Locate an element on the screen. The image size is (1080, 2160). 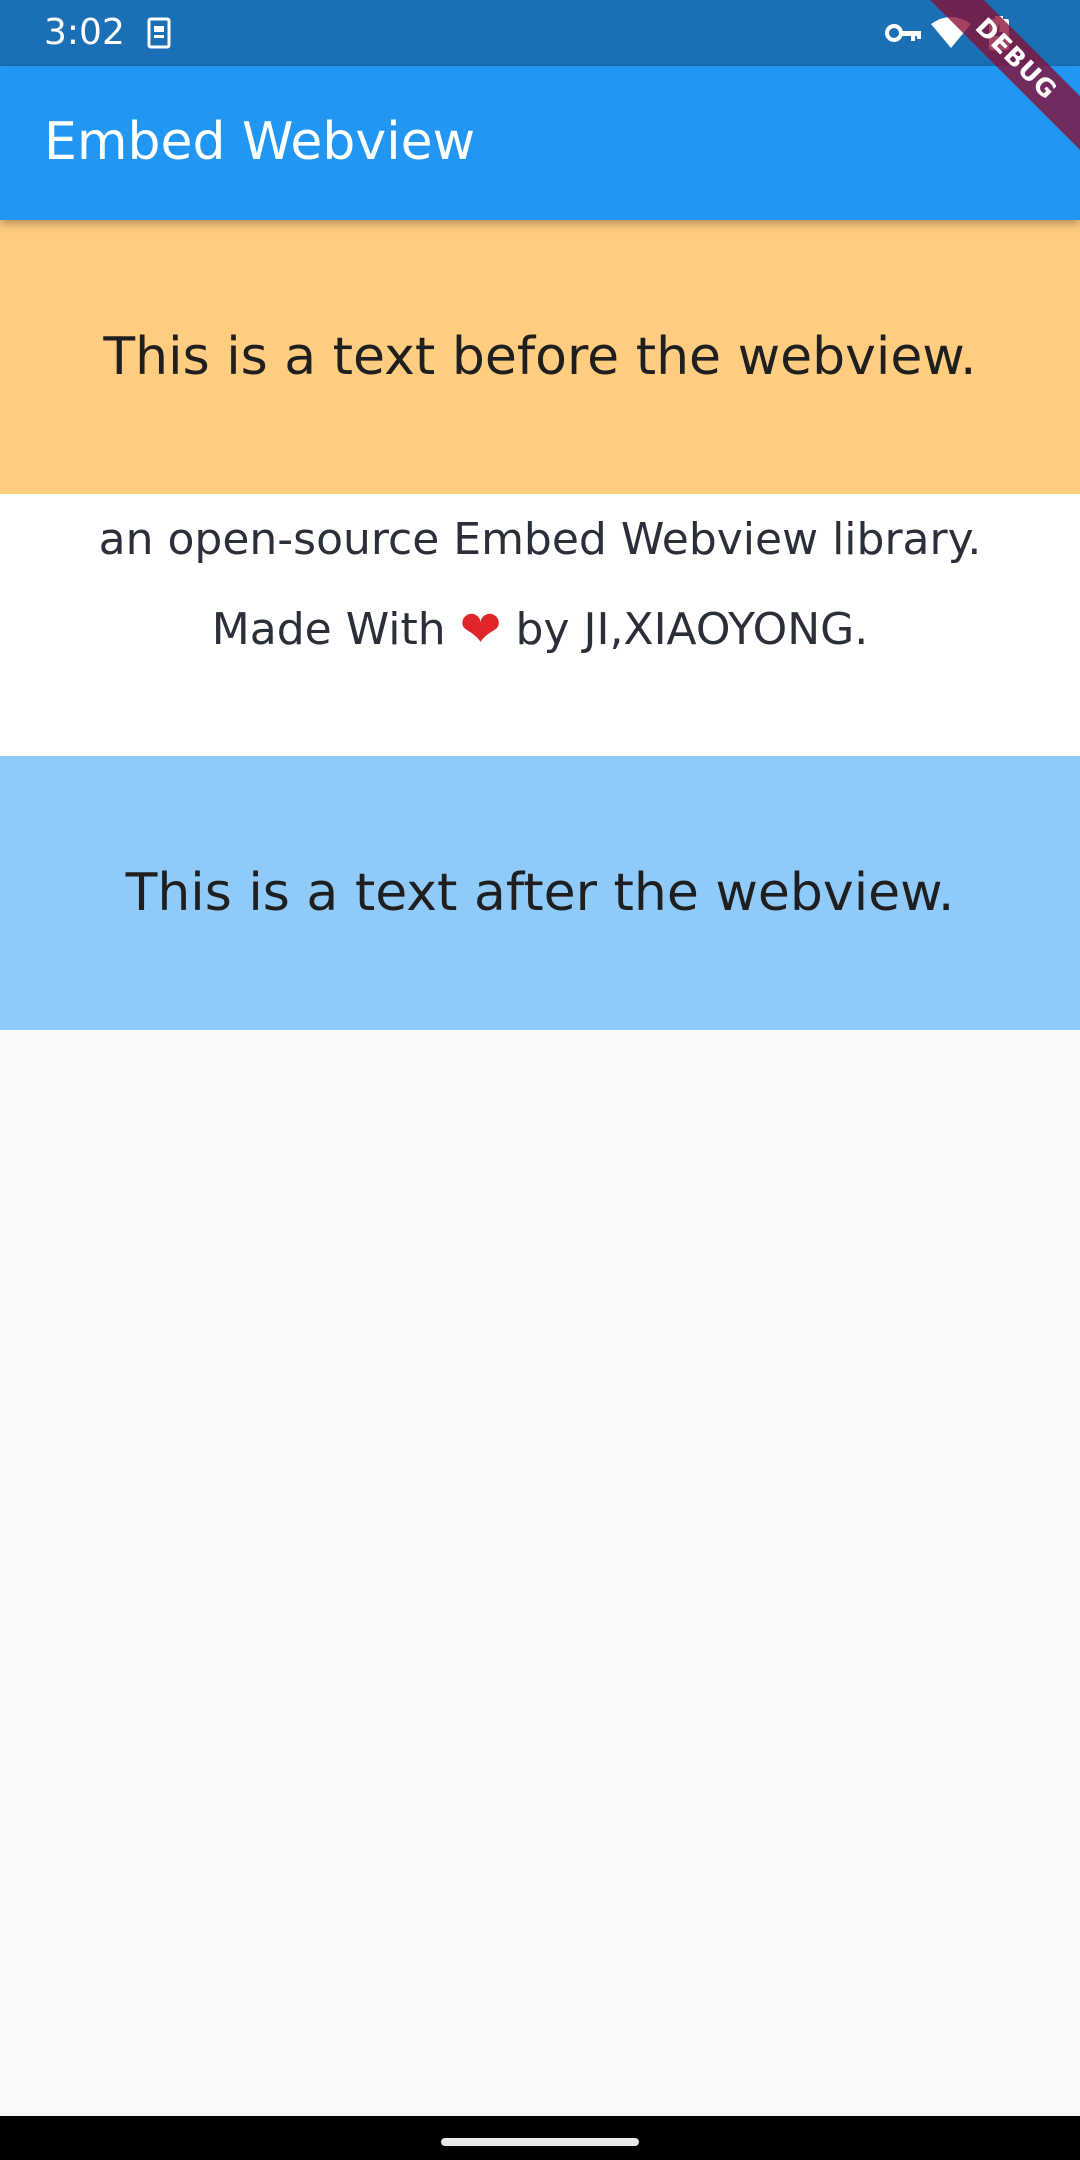
wifi-icon is located at coordinates (951, 32).